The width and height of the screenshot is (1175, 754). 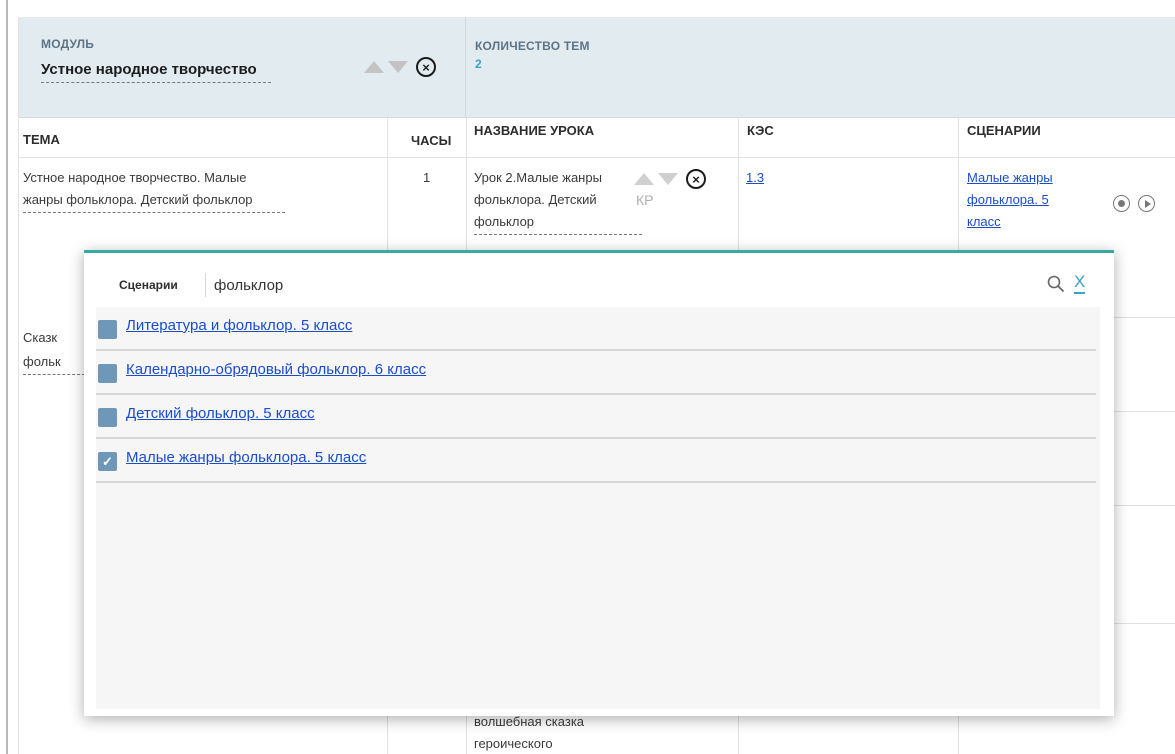 What do you see at coordinates (239, 325) in the screenshot?
I see `scenario-link: Литература и фольклор. 5 класс` at bounding box center [239, 325].